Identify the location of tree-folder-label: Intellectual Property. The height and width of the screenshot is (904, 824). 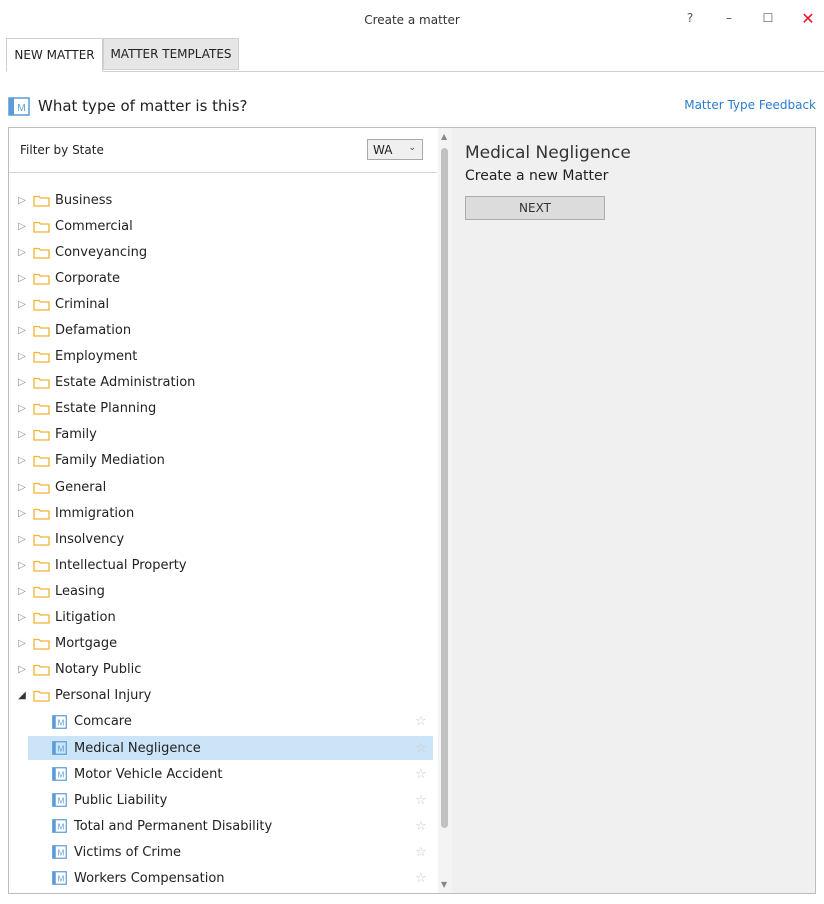
(121, 565).